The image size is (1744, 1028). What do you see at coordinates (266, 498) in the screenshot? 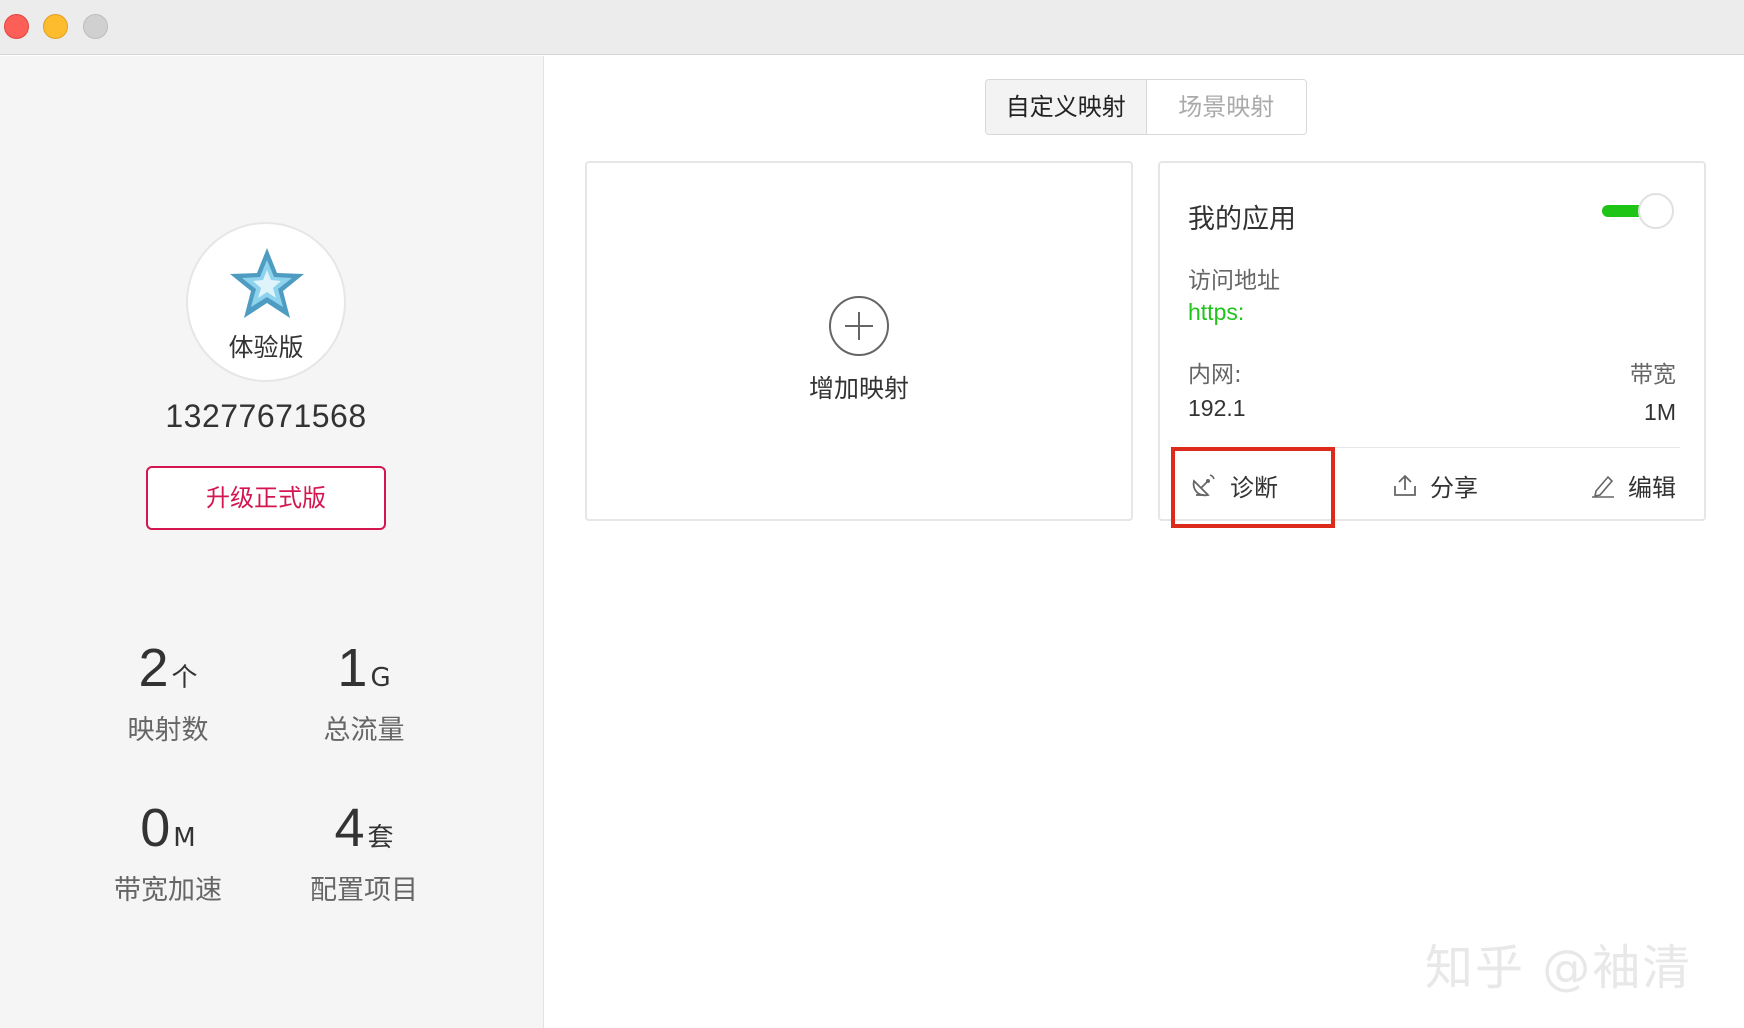
I see `upgrade-button: 升级正式版` at bounding box center [266, 498].